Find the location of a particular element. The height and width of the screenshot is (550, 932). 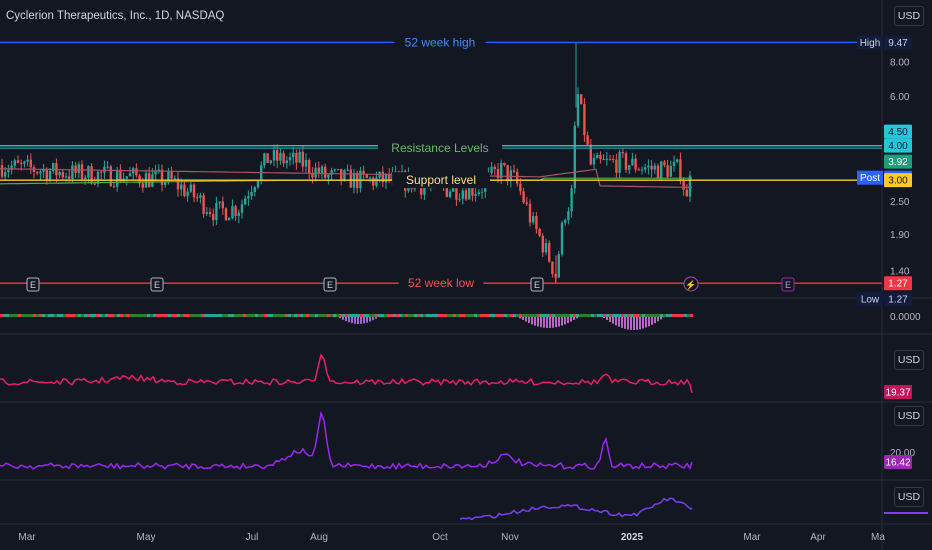

time-label: Jul is located at coordinates (252, 537).